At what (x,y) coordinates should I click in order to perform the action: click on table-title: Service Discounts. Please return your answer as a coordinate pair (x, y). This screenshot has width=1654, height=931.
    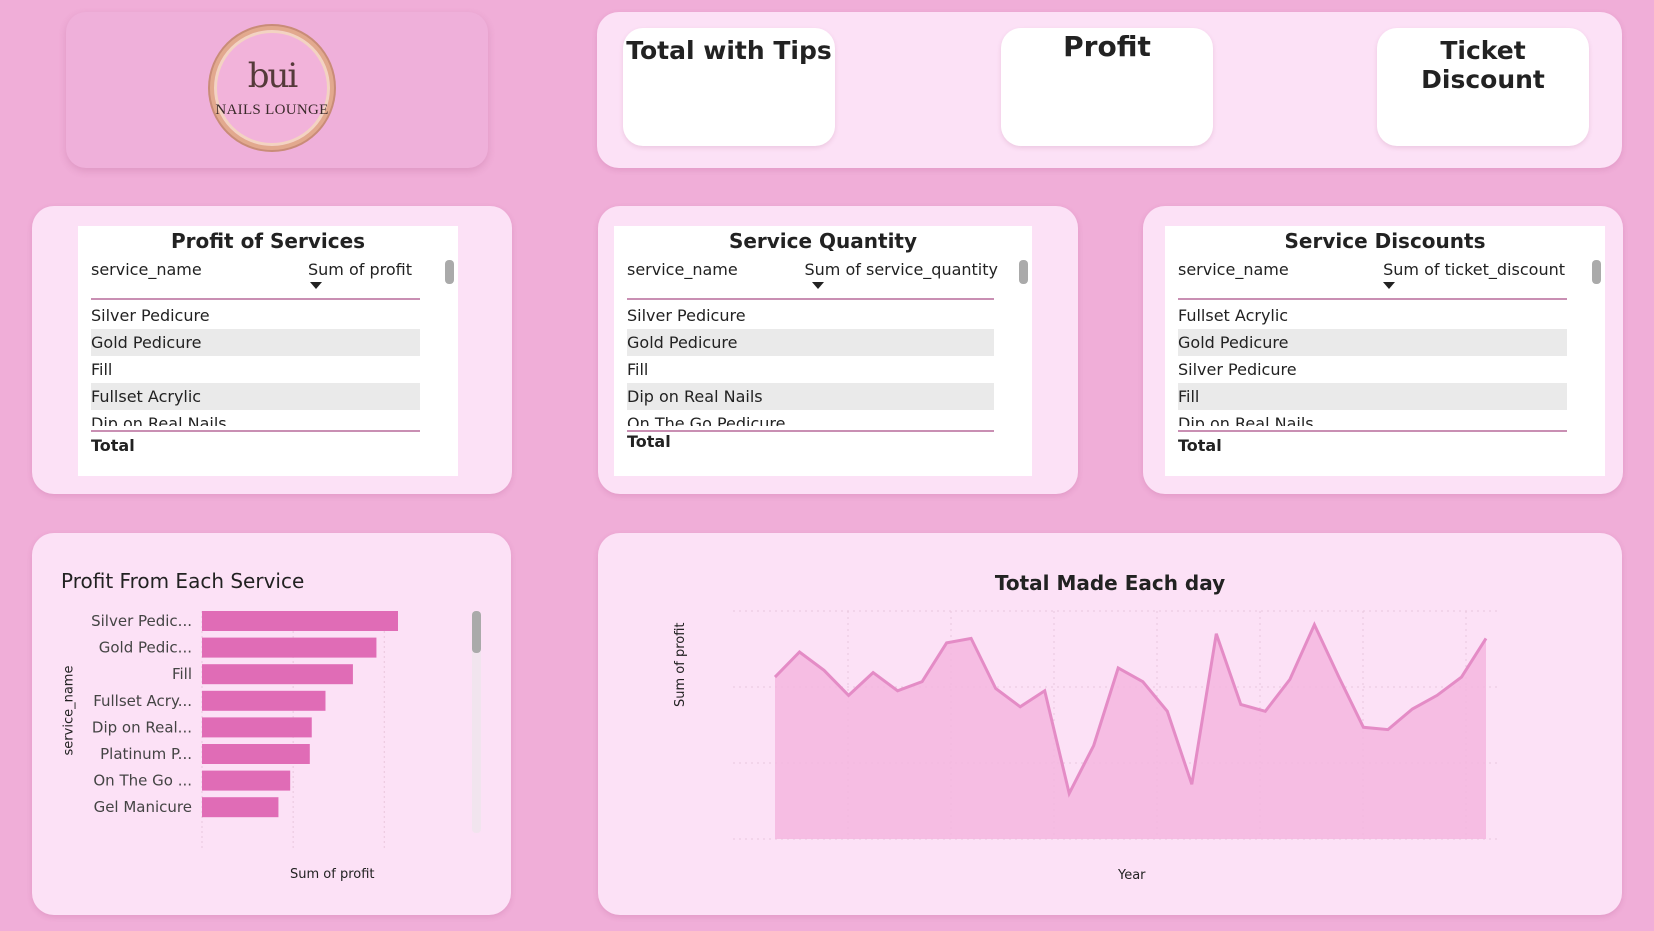
    Looking at the image, I should click on (1385, 241).